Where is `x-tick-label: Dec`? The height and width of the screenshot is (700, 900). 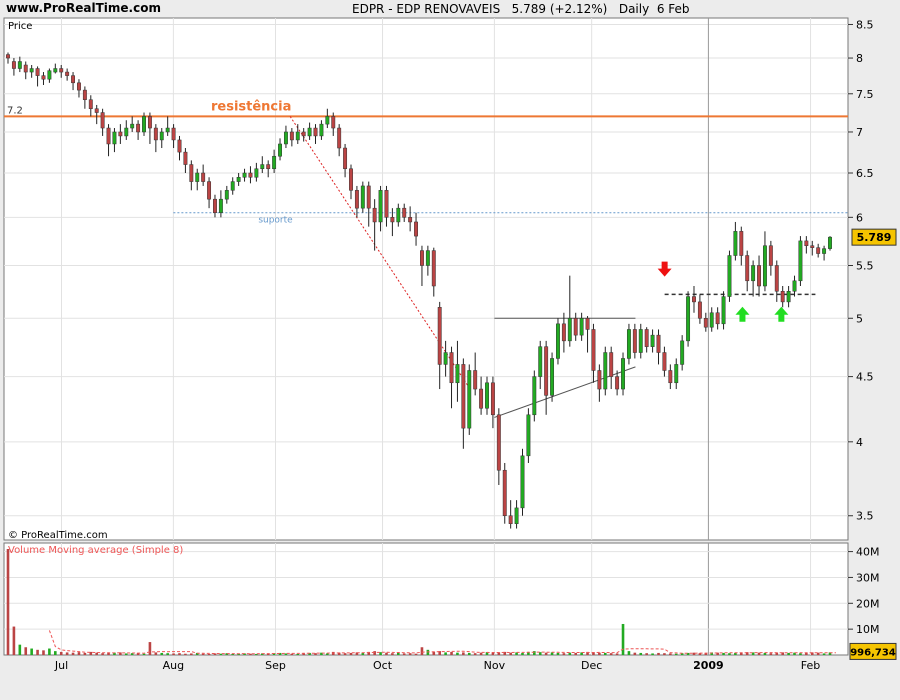
x-tick-label: Dec is located at coordinates (591, 665).